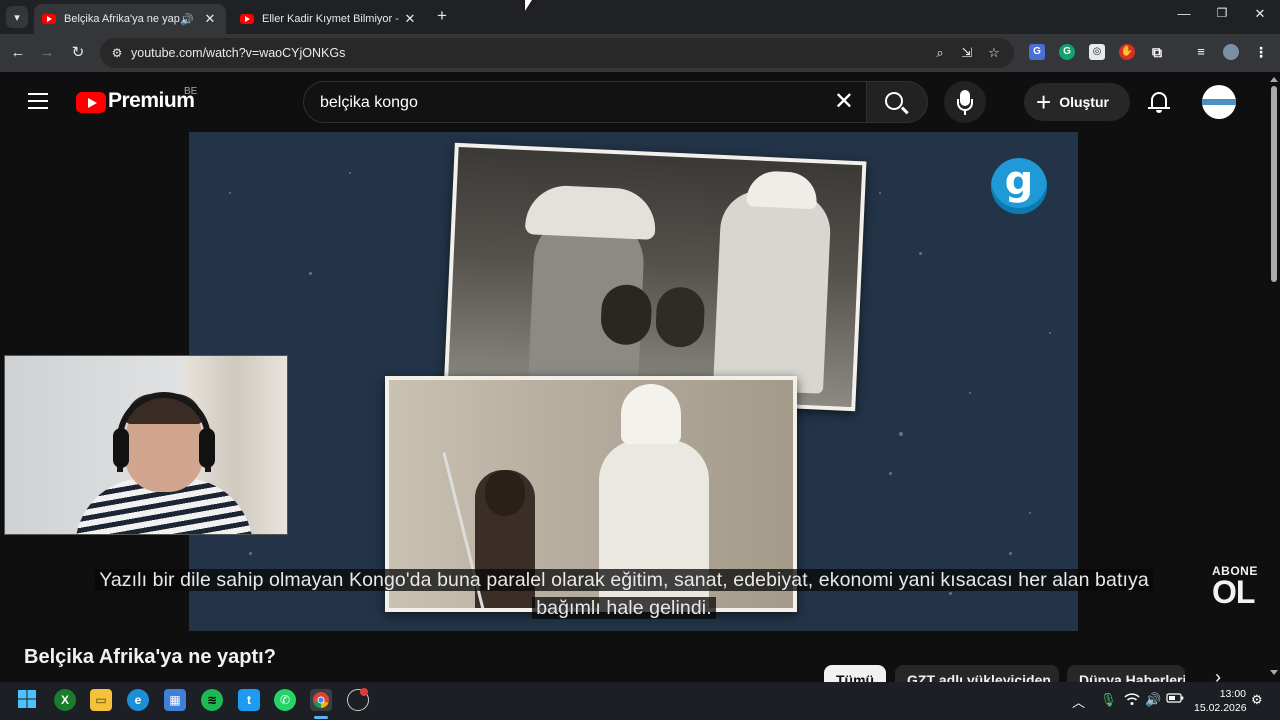 The image size is (1280, 720). Describe the element at coordinates (146, 445) in the screenshot. I see `webcam-overlay` at that location.